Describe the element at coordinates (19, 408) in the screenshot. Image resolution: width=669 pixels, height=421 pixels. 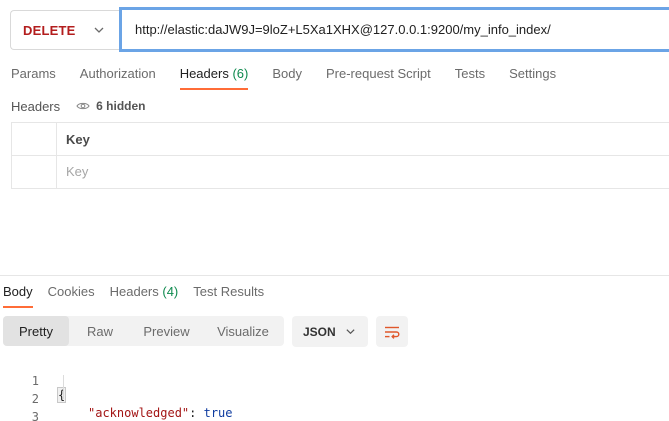
I see `code-line: 3 }` at that location.